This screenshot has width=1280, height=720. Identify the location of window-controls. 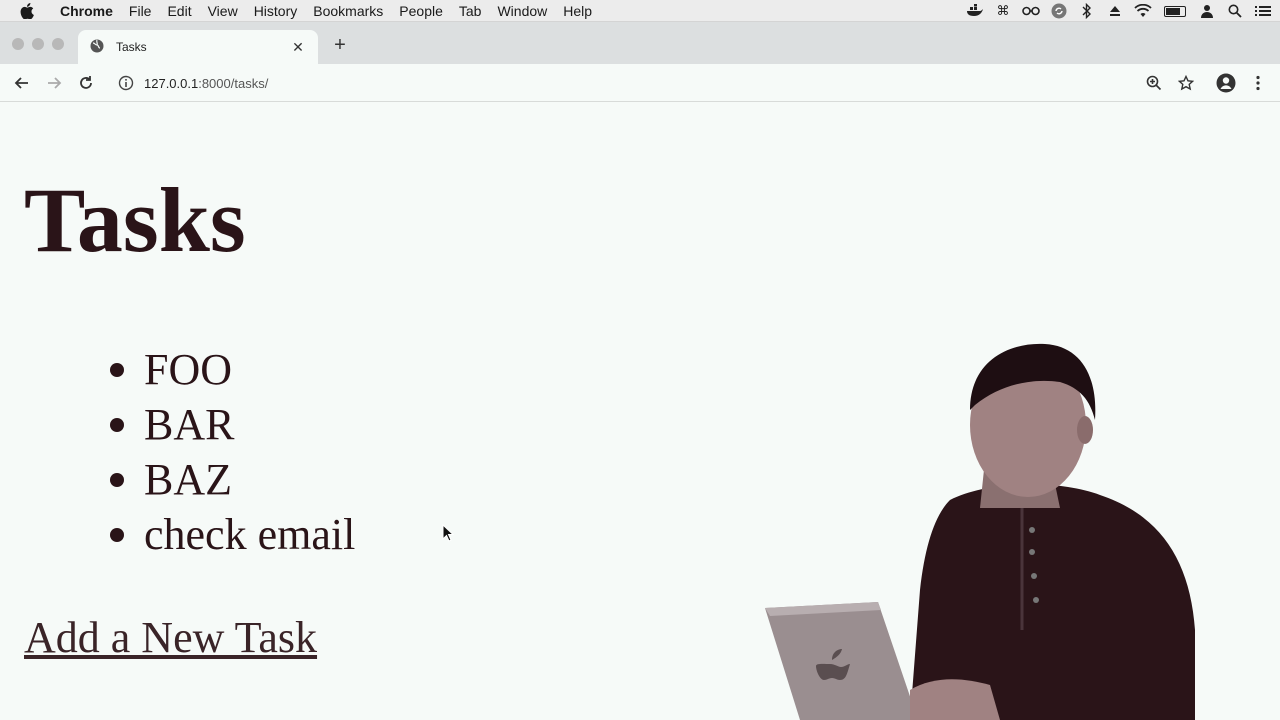
(38, 44).